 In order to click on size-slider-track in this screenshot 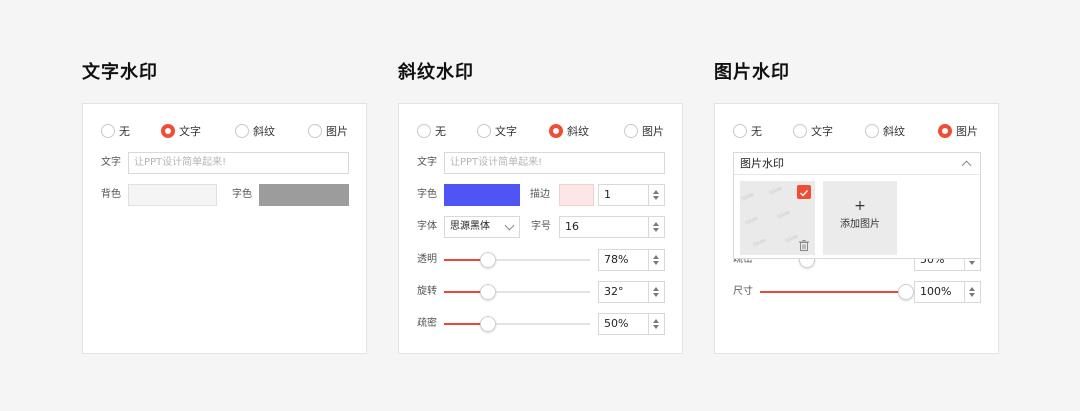, I will do `click(833, 292)`.